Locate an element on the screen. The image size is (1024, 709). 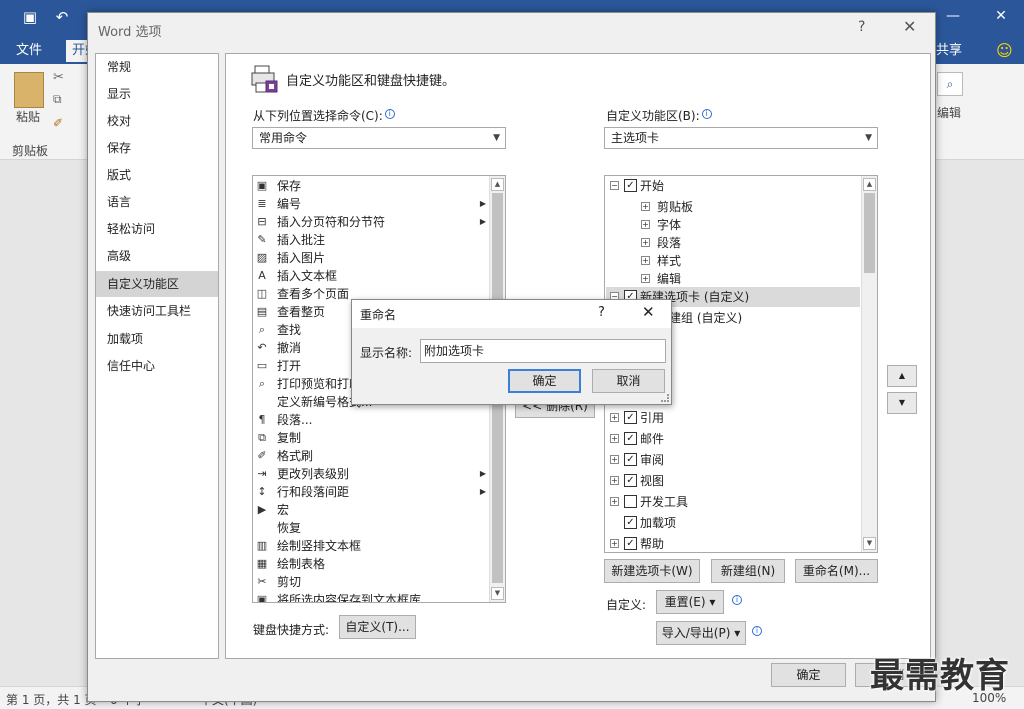
nav-item: 常规 is located at coordinates (157, 67).